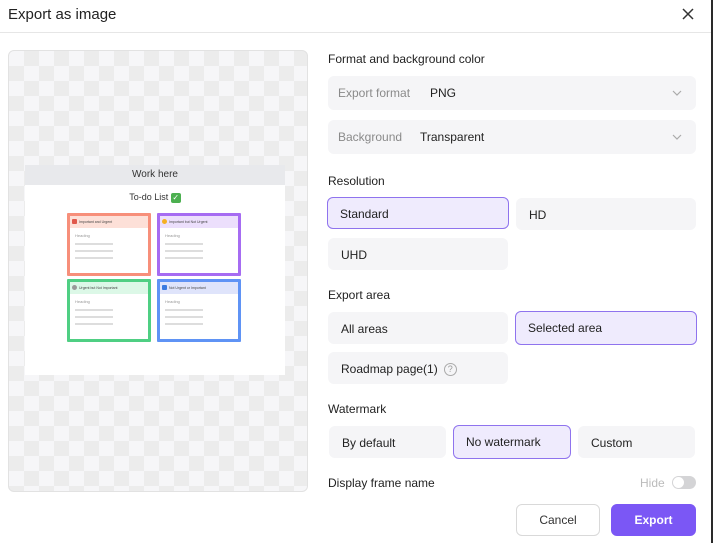 This screenshot has height=543, width=713. I want to click on quadrant-header: Important and Urgent, so click(109, 222).